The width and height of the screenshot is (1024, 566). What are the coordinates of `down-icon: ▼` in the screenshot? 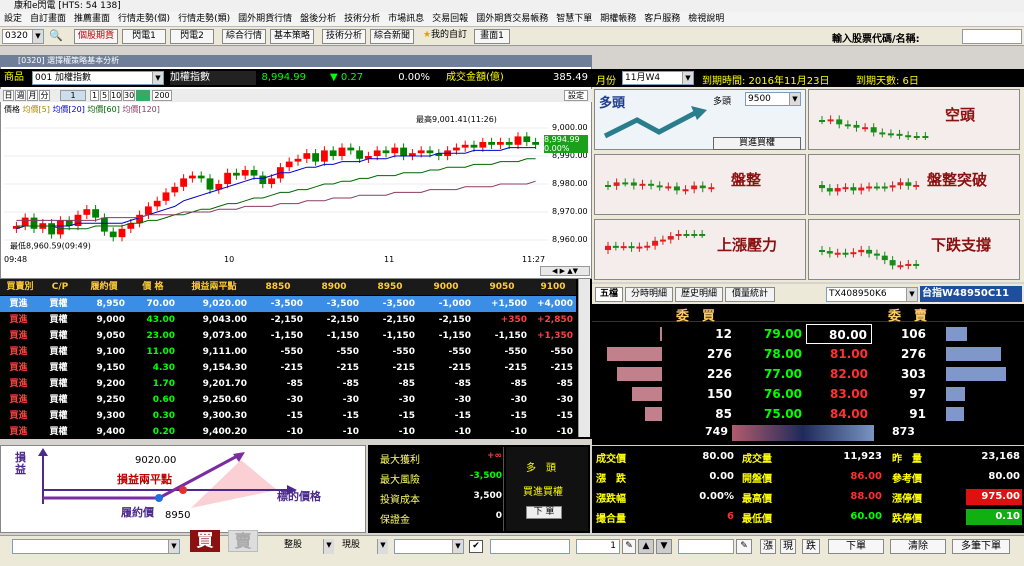 It's located at (664, 546).